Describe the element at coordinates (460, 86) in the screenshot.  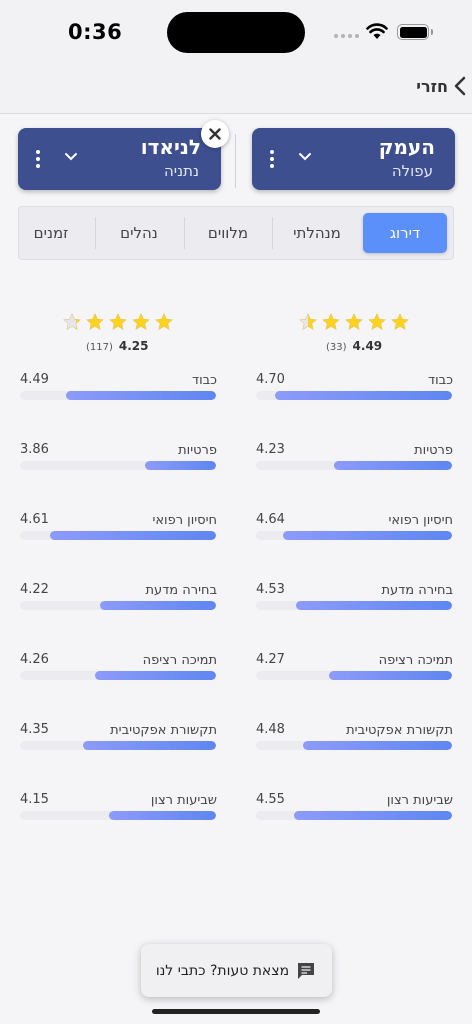
I see `chevron-left-icon` at that location.